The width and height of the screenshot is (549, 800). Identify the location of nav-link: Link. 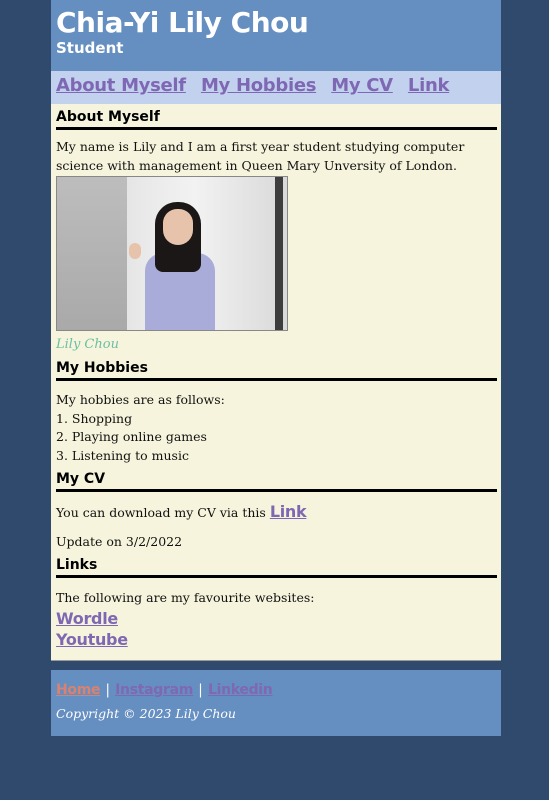
(429, 85).